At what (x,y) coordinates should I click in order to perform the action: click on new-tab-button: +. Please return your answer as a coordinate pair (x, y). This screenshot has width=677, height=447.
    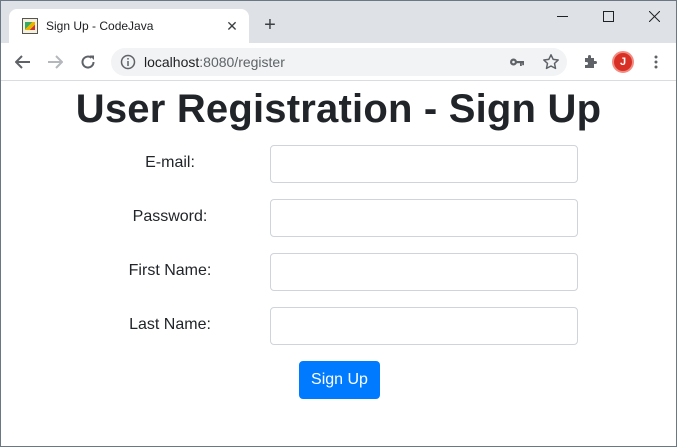
    Looking at the image, I should click on (270, 25).